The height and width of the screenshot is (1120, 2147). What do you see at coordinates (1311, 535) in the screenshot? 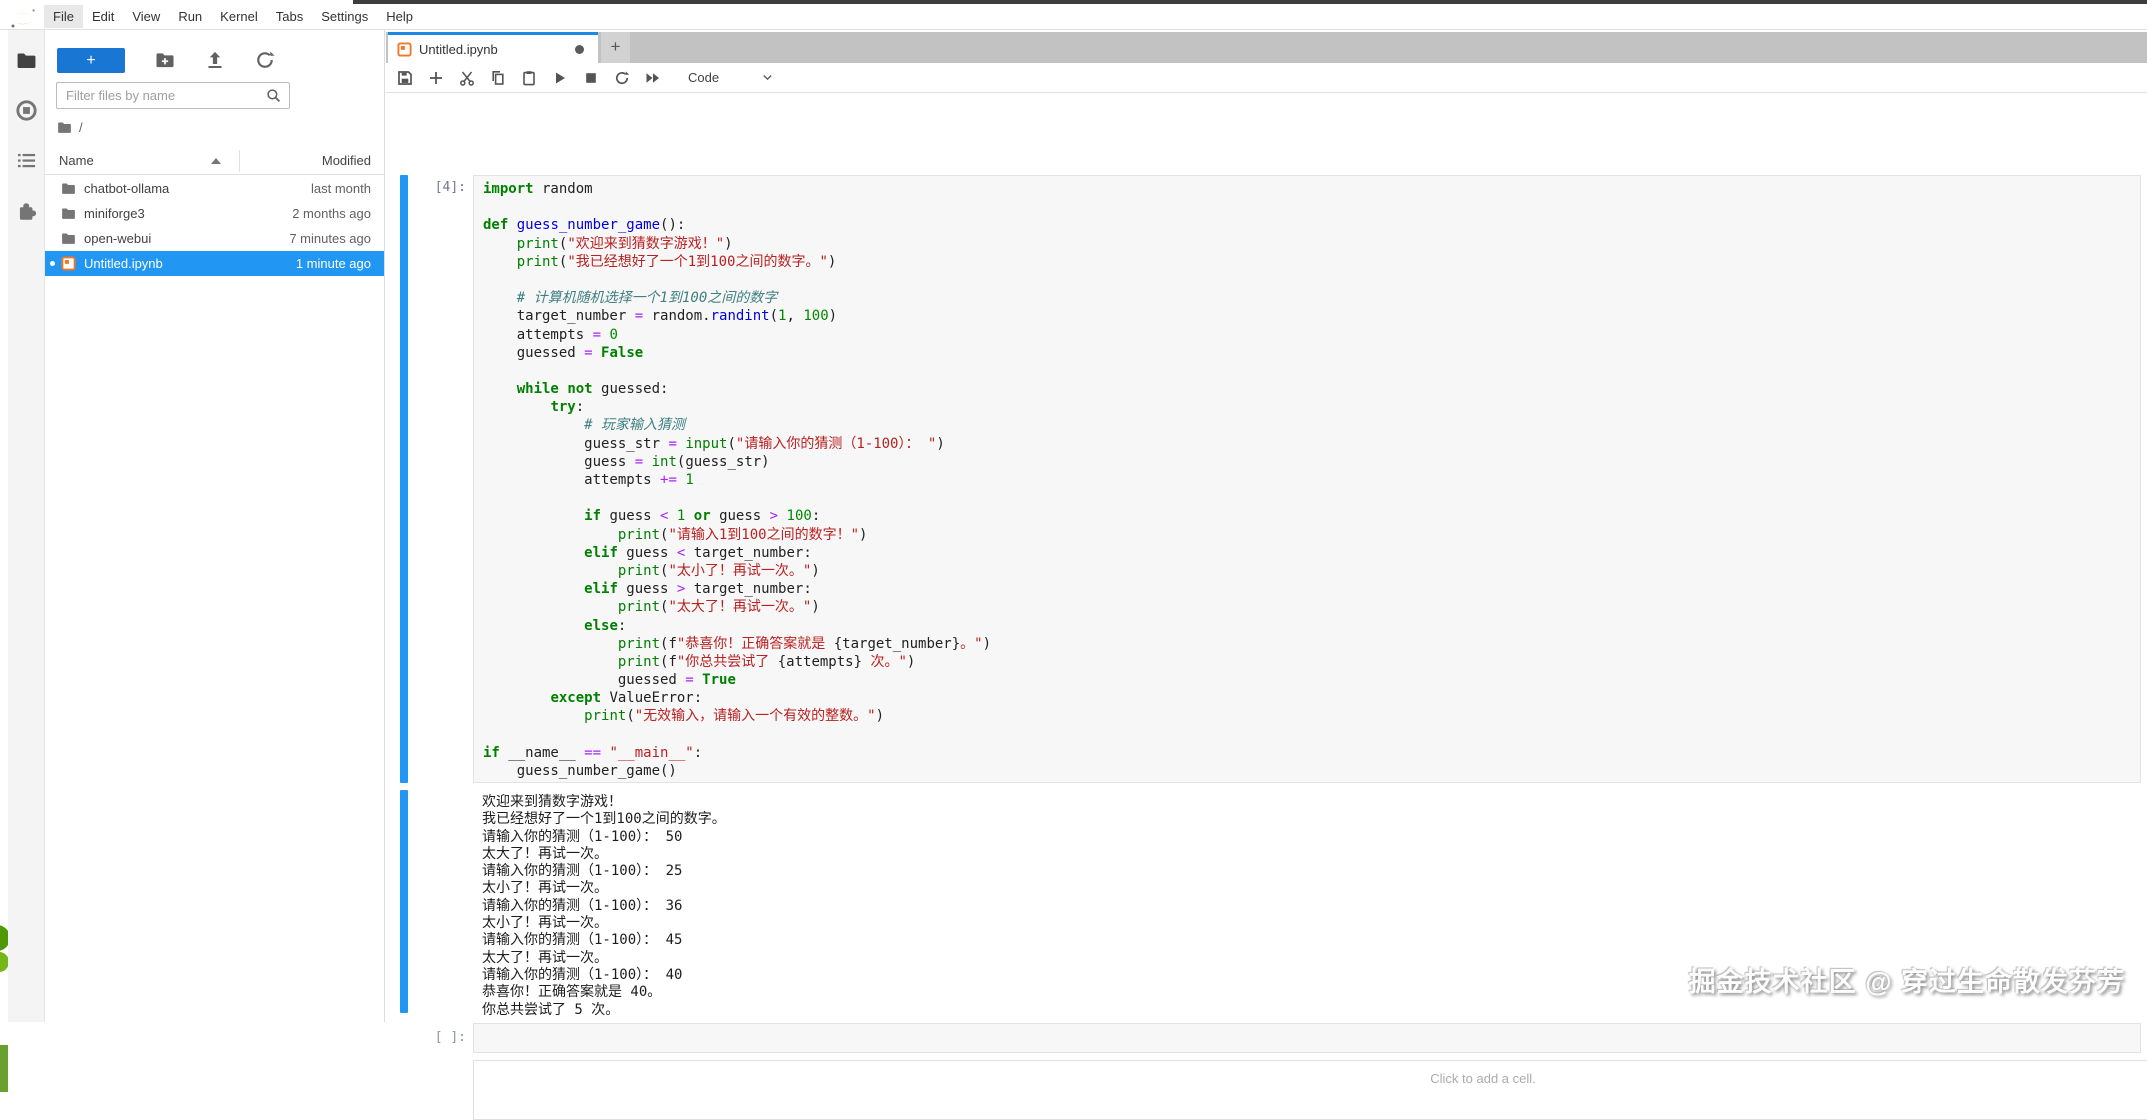
I see `code-line: print("请输入1到100之间的数字！")` at bounding box center [1311, 535].